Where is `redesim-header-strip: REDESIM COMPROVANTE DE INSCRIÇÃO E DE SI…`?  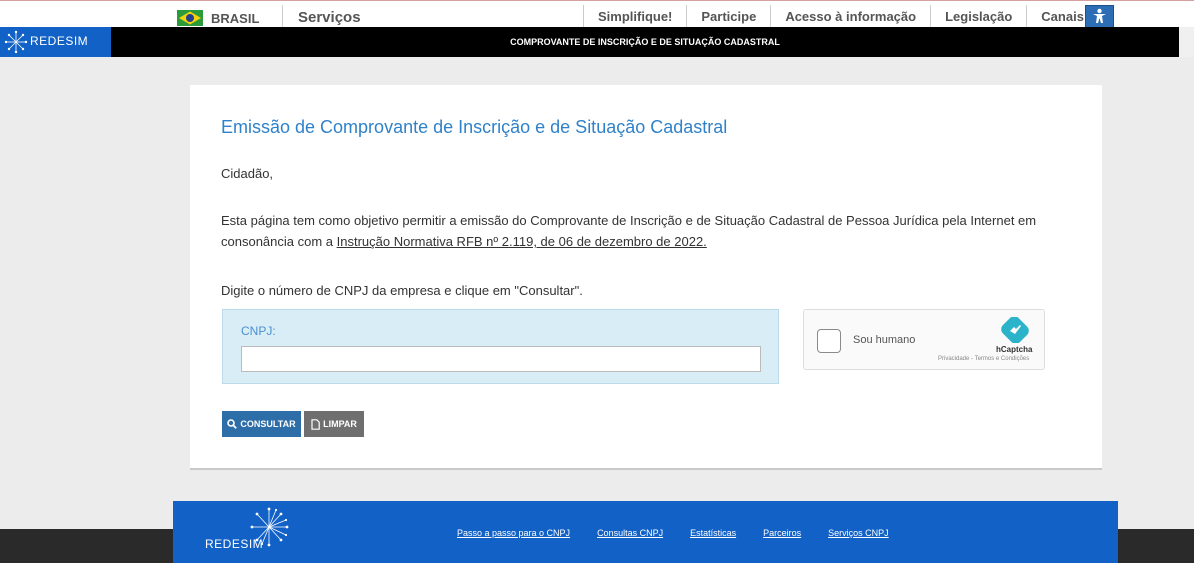 redesim-header-strip: REDESIM COMPROVANTE DE INSCRIÇÃO E DE SI… is located at coordinates (597, 42).